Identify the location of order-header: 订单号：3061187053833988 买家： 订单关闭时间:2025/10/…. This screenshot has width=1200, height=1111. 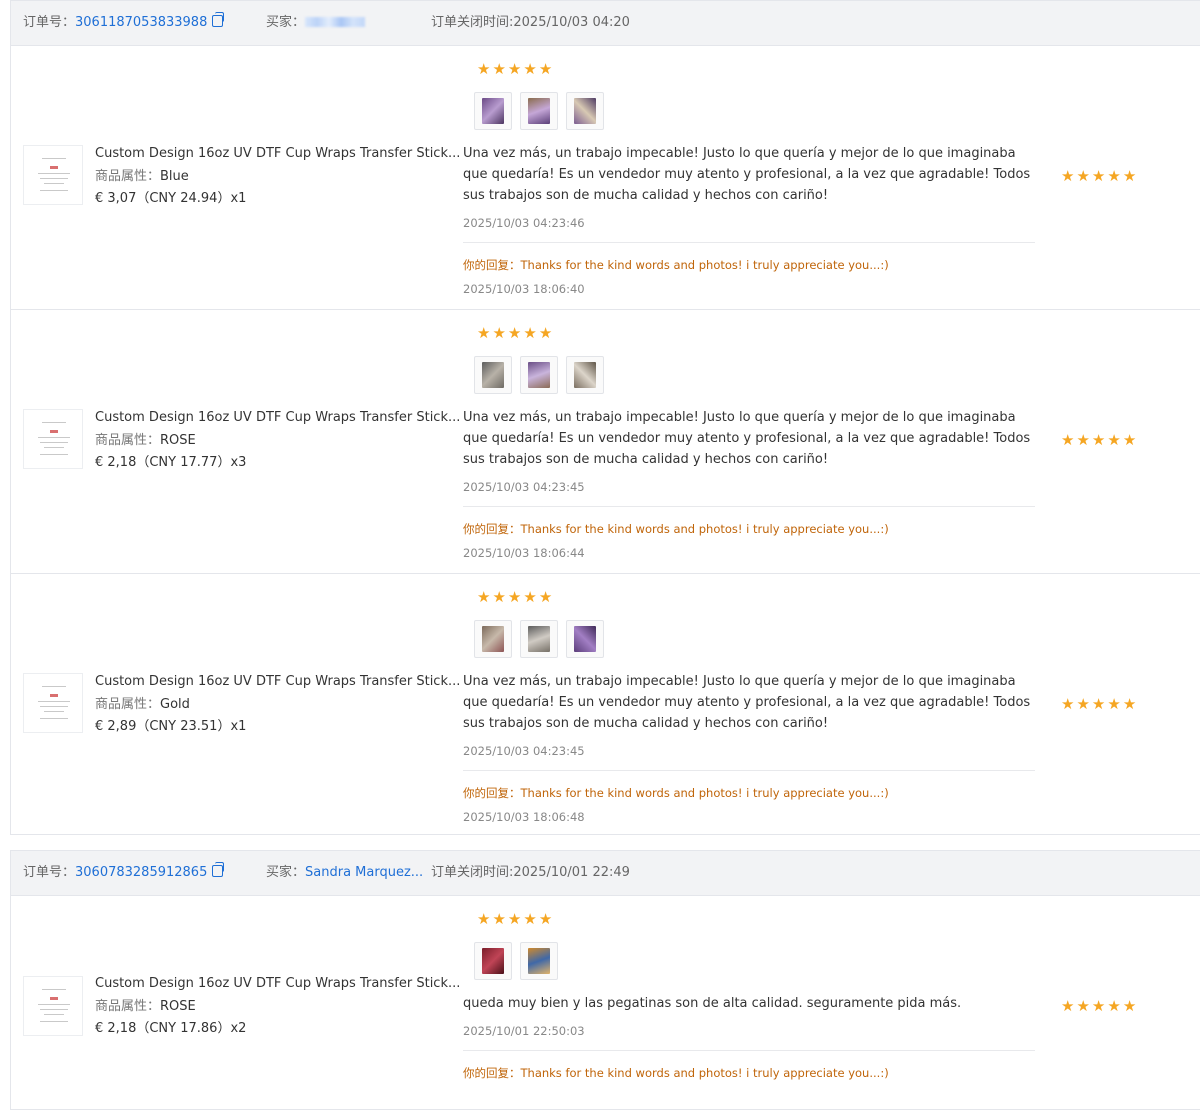
(605, 23).